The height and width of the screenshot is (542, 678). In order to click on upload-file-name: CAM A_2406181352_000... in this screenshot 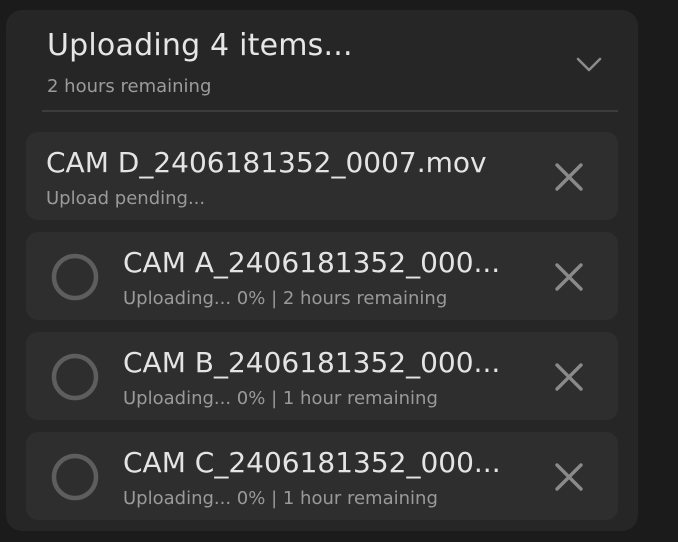, I will do `click(312, 262)`.